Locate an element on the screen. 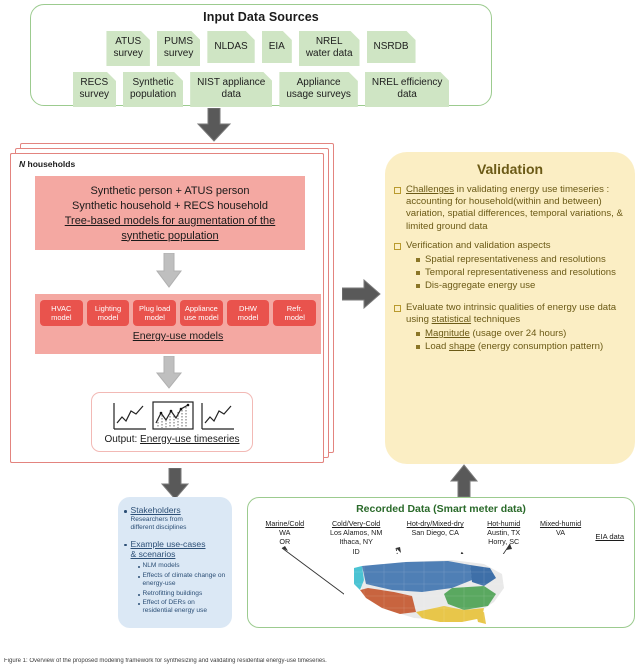 Image resolution: width=640 pixels, height=668 pixels. input-source-eia-line1: EIA is located at coordinates (276, 46).